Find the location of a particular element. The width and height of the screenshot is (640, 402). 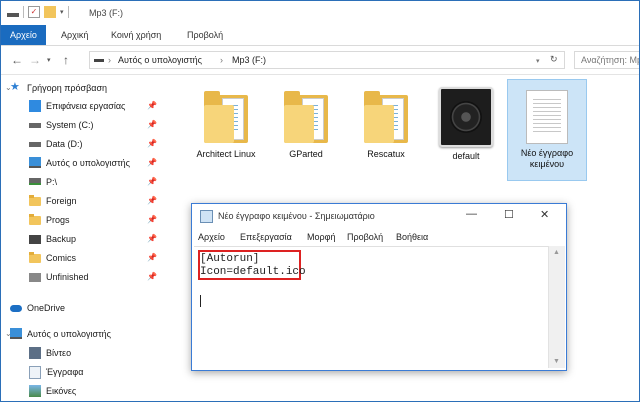

file-item-new-text-document: Νέο έγγραφο κειμένου is located at coordinates (547, 130).